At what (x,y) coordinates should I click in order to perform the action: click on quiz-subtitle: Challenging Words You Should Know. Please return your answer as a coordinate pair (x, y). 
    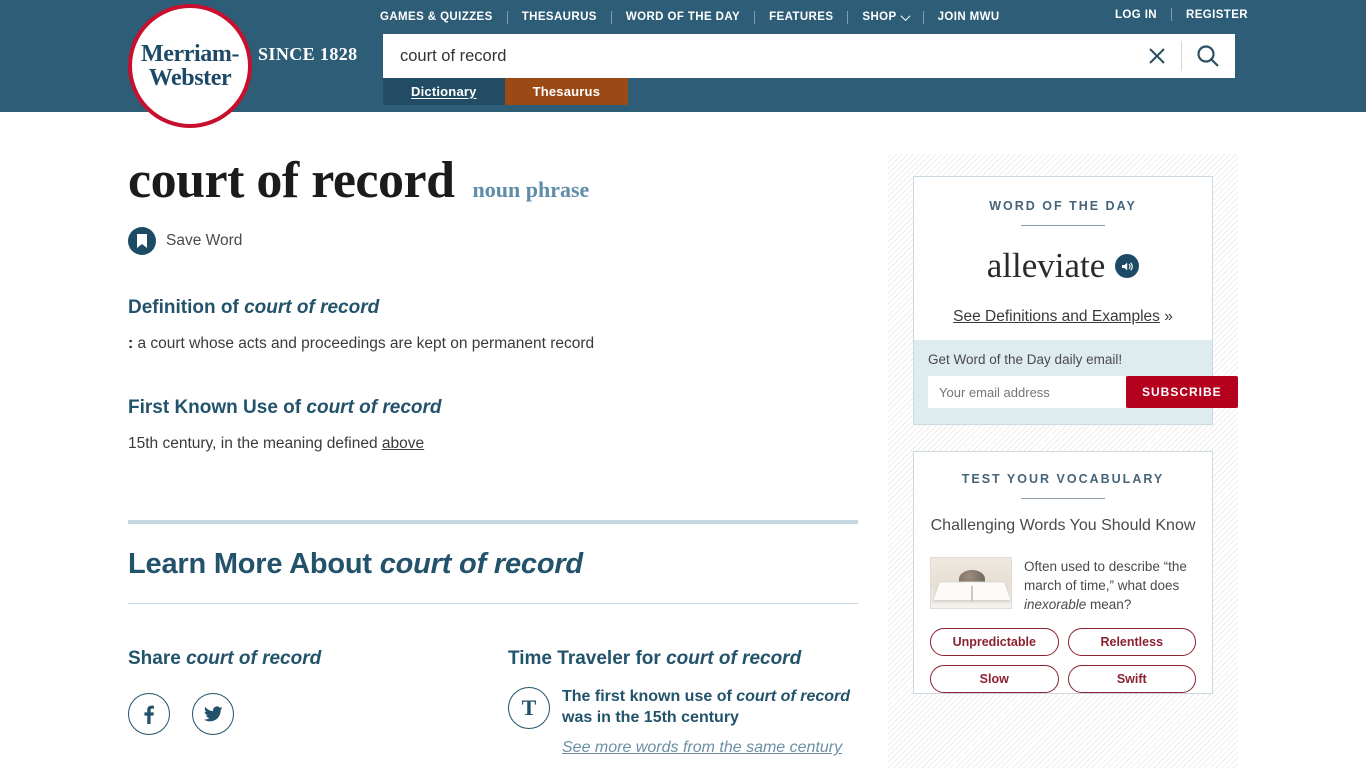
    Looking at the image, I should click on (1063, 525).